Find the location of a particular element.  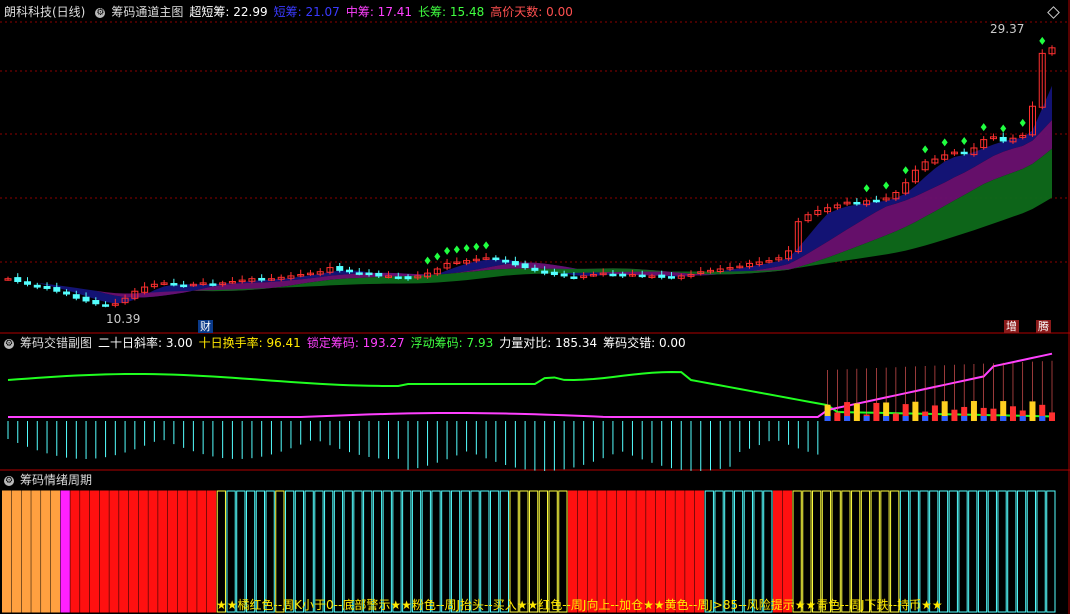

event-tag-teng: 腾 is located at coordinates (1043, 326).